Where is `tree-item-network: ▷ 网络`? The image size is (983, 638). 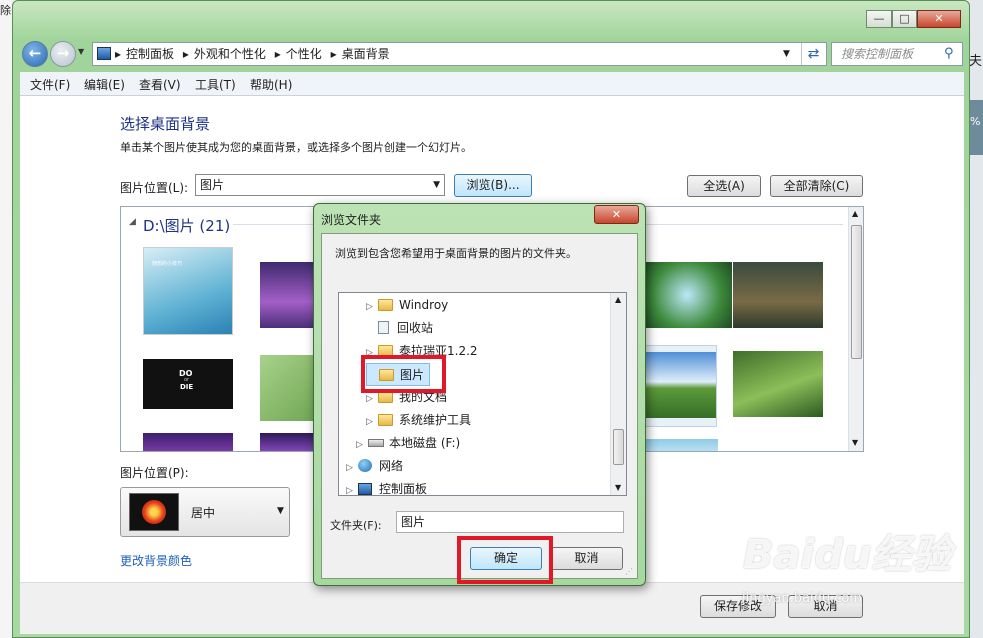
tree-item-network: ▷ 网络 is located at coordinates (374, 466).